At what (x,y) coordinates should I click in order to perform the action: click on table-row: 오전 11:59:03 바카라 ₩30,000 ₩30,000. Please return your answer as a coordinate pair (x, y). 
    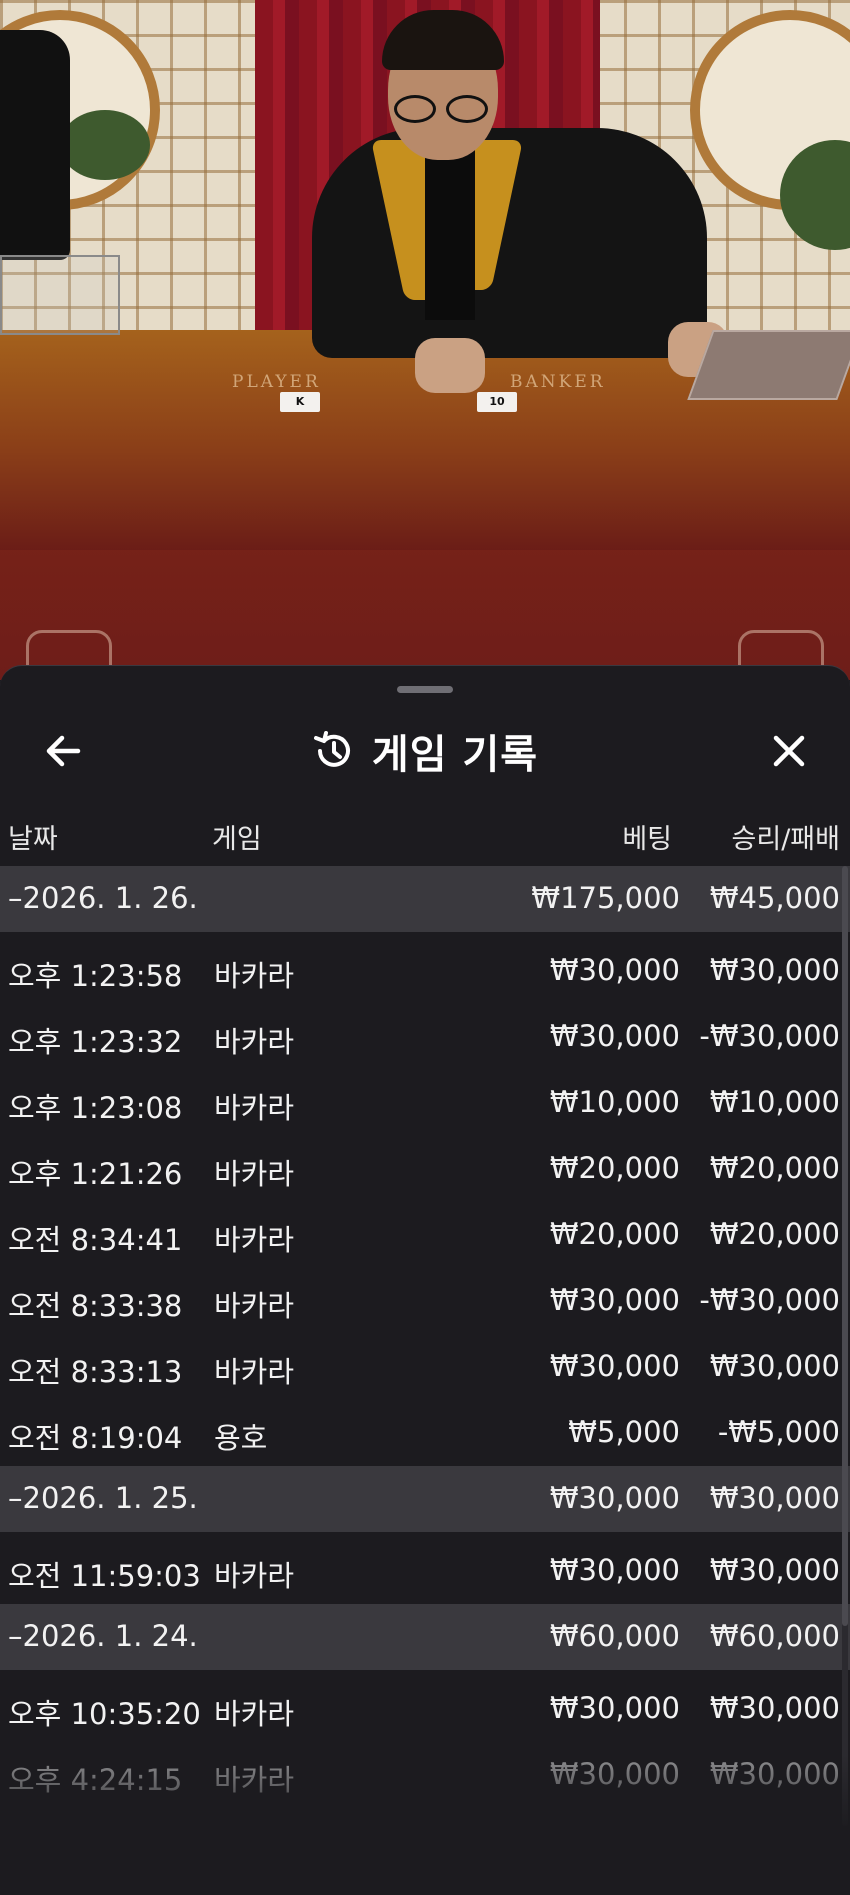
    Looking at the image, I should click on (425, 1571).